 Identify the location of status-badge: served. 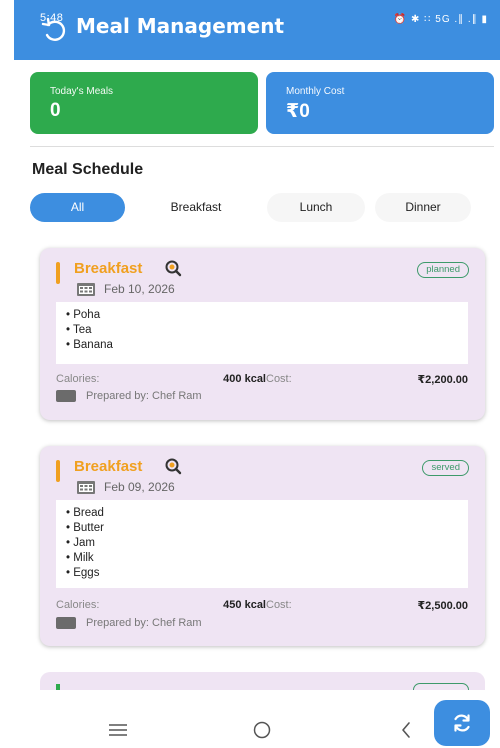
(445, 468).